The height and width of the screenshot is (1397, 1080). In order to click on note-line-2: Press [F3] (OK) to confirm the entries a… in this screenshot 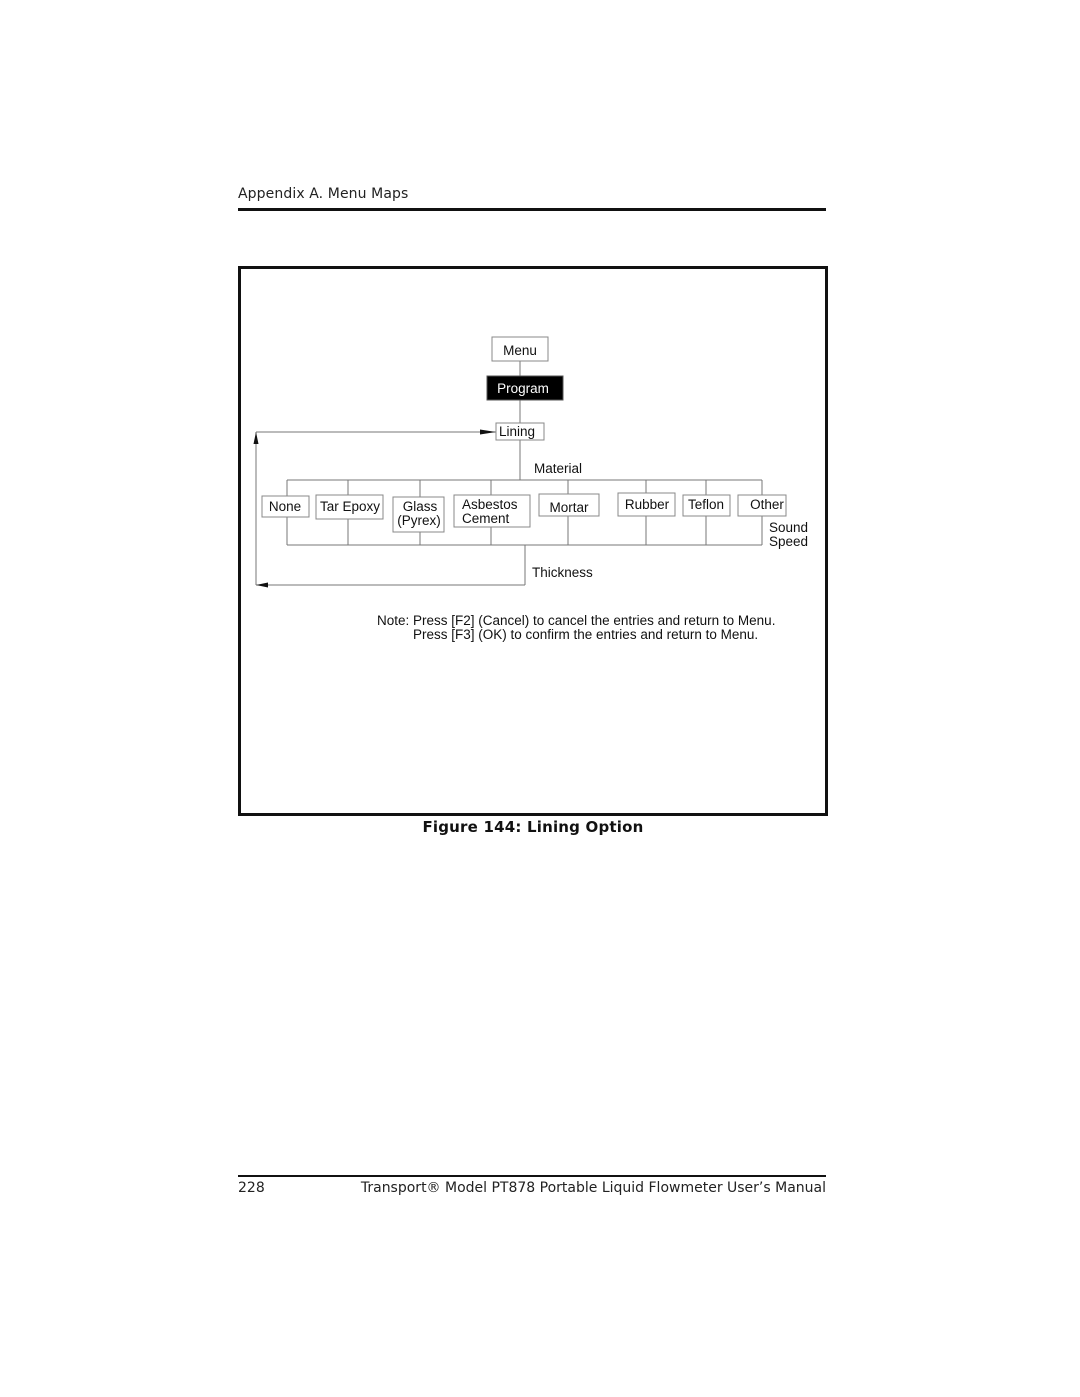, I will do `click(585, 634)`.